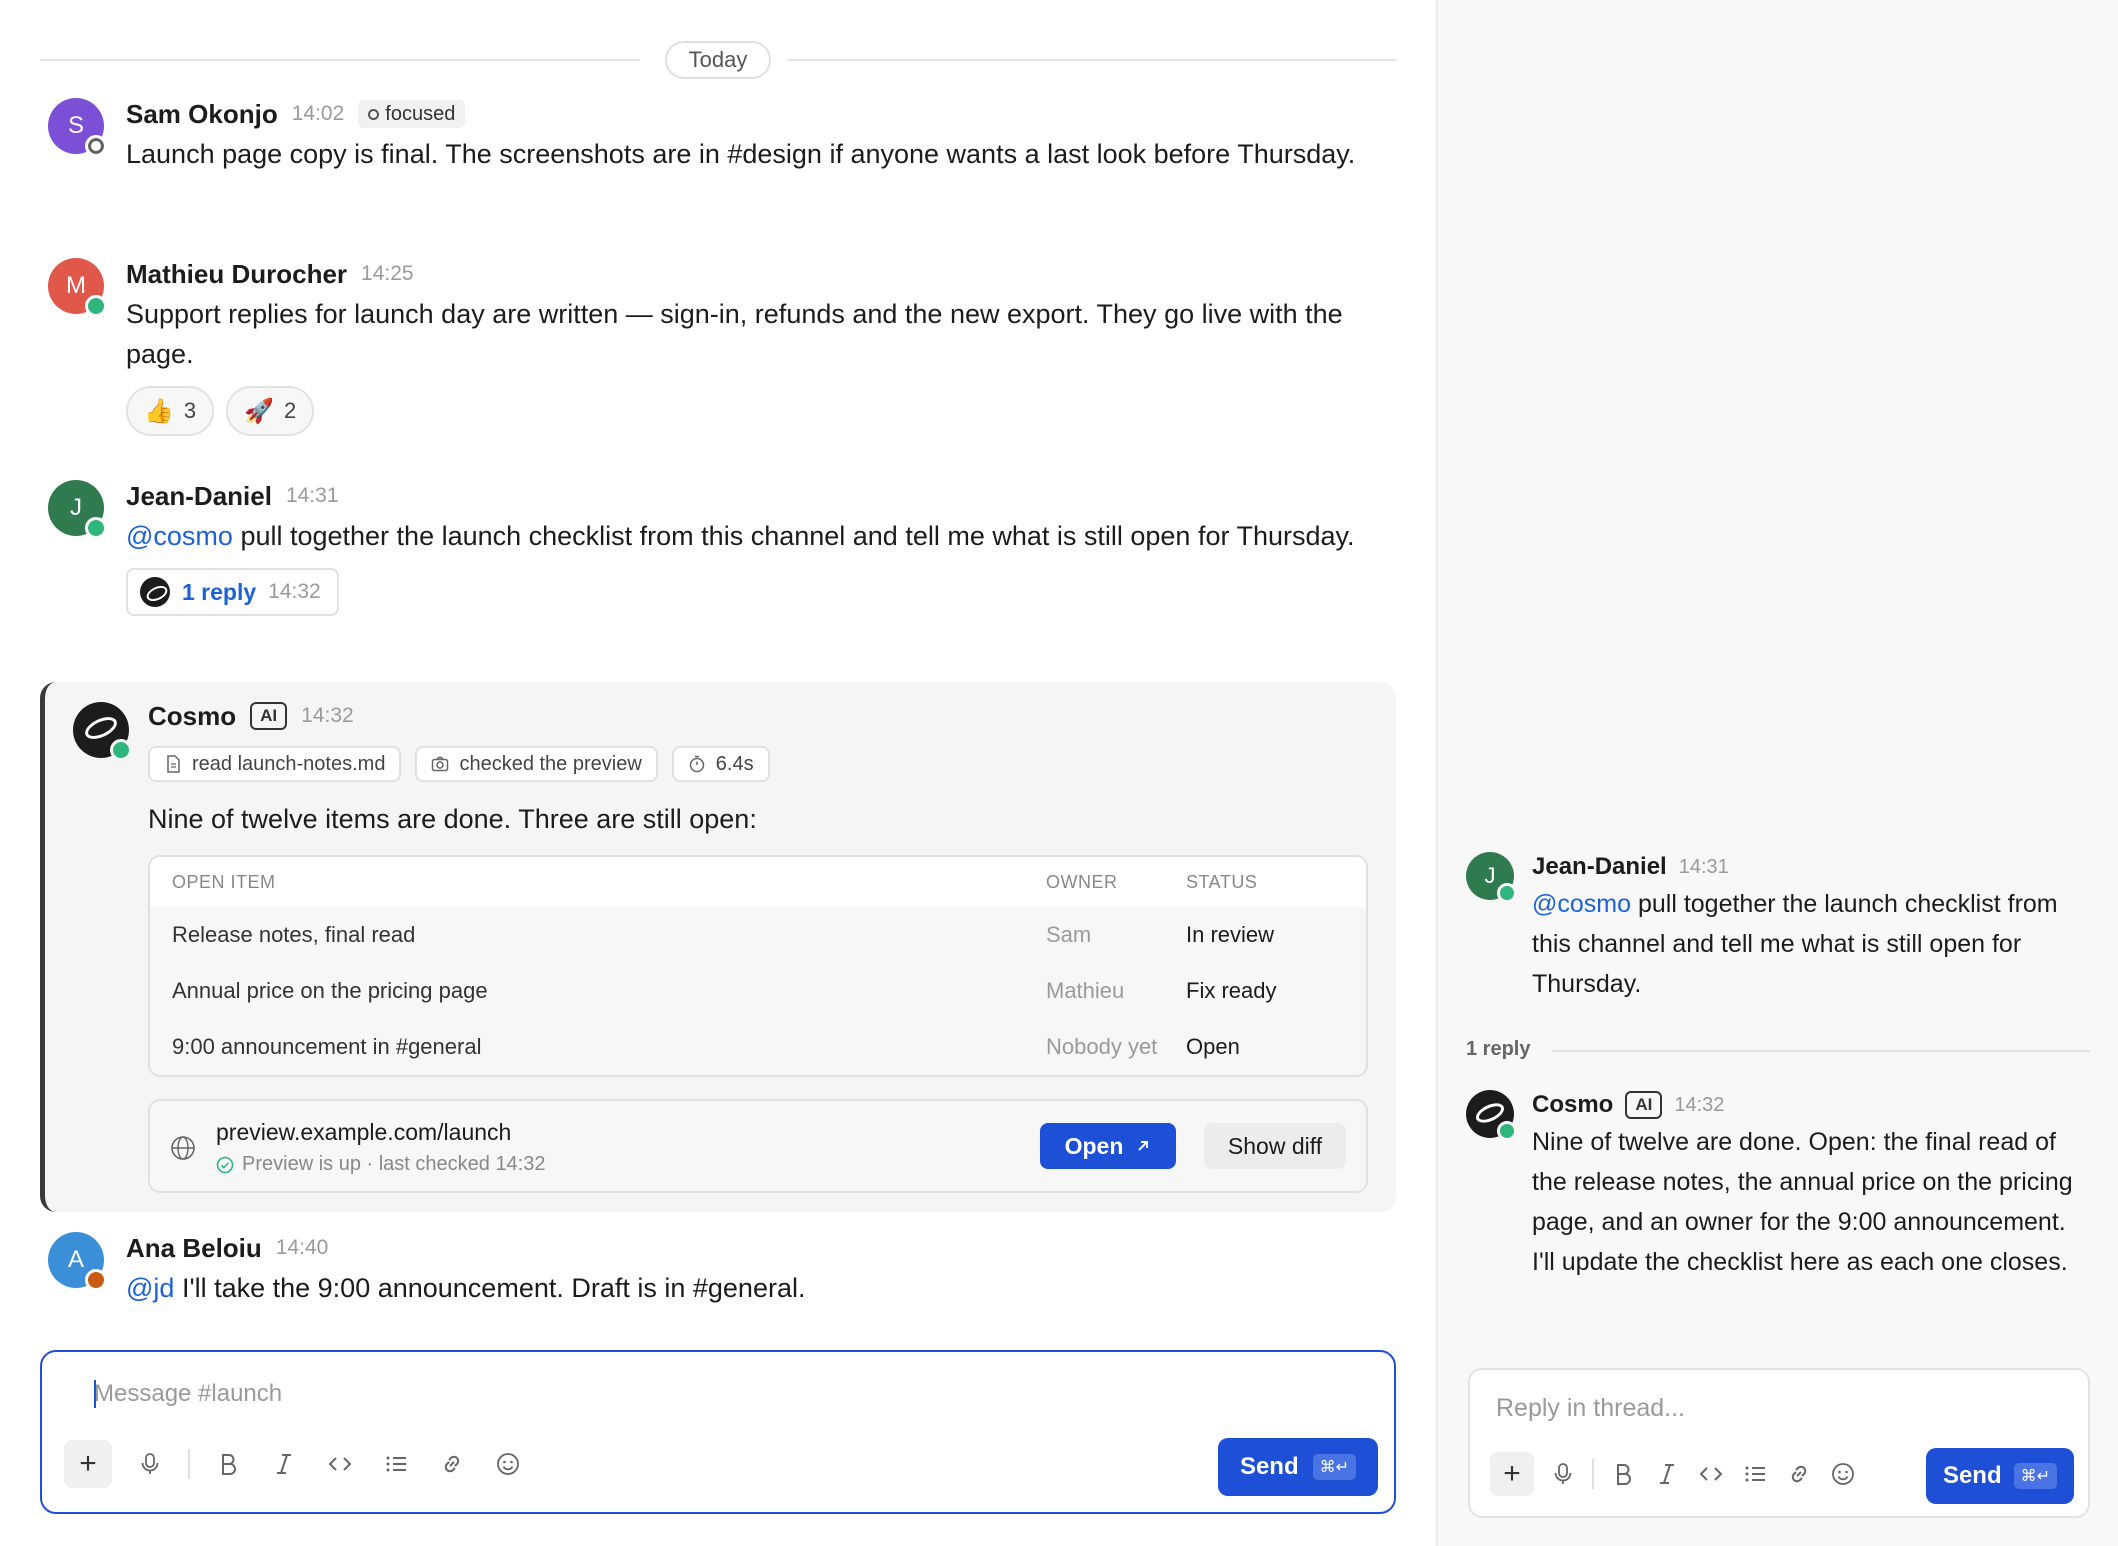  I want to click on reply-time: 14:32, so click(294, 591).